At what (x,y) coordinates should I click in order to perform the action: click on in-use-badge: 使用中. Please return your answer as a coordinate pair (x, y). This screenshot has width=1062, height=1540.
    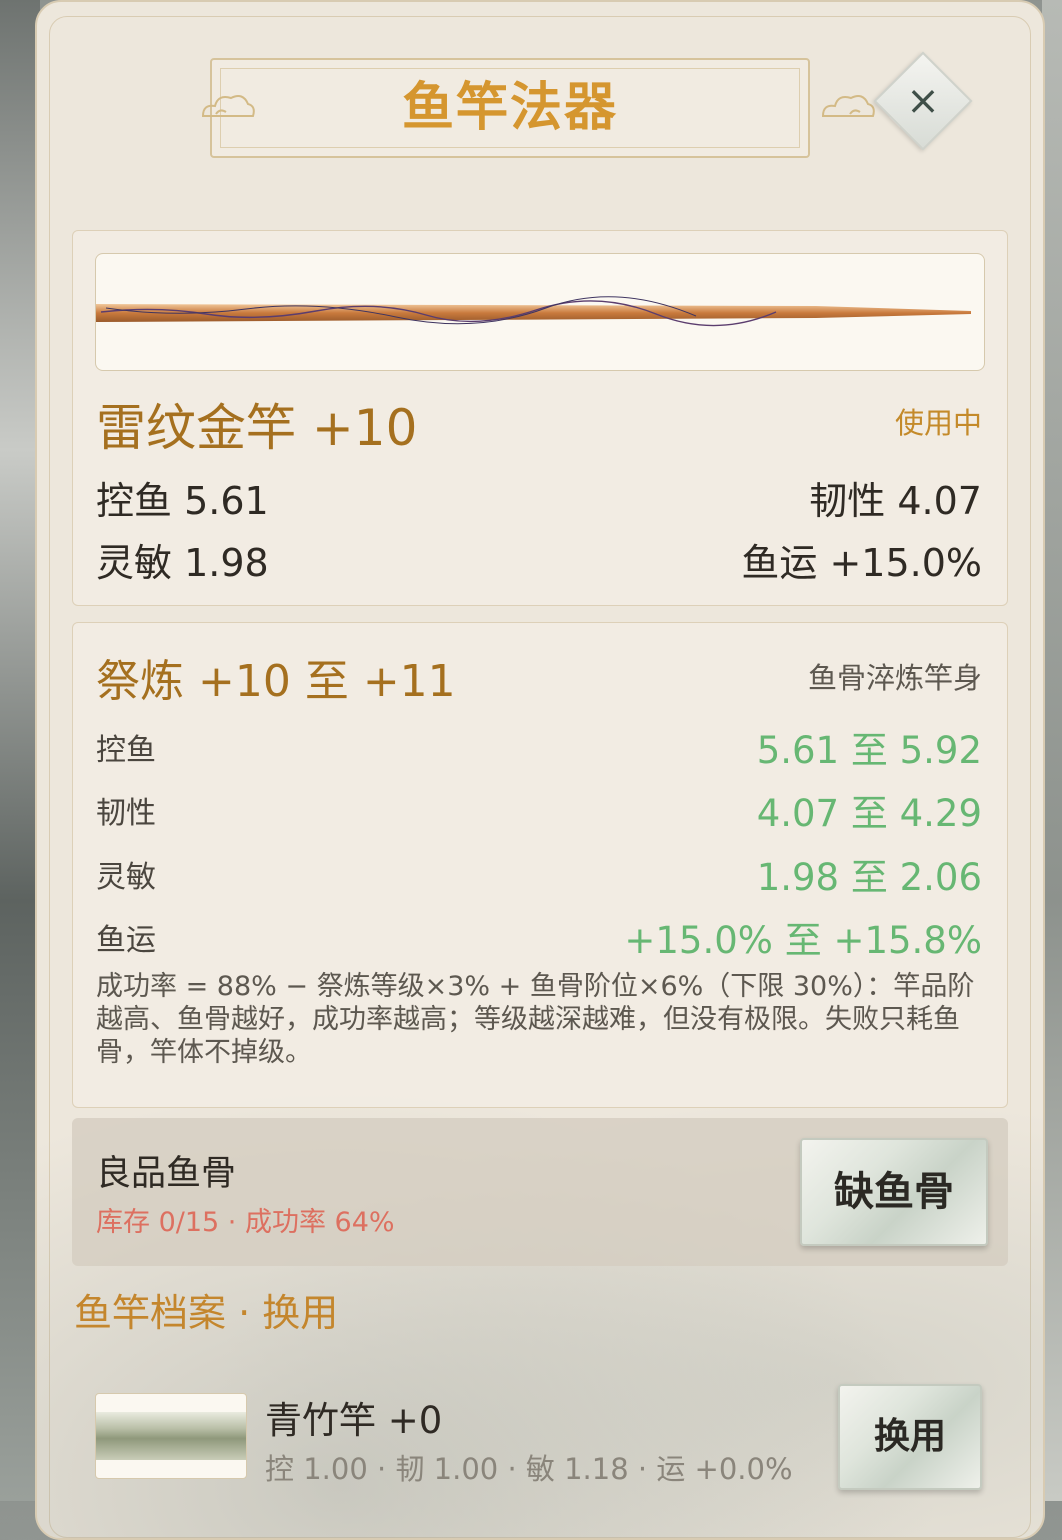
    Looking at the image, I should click on (938, 423).